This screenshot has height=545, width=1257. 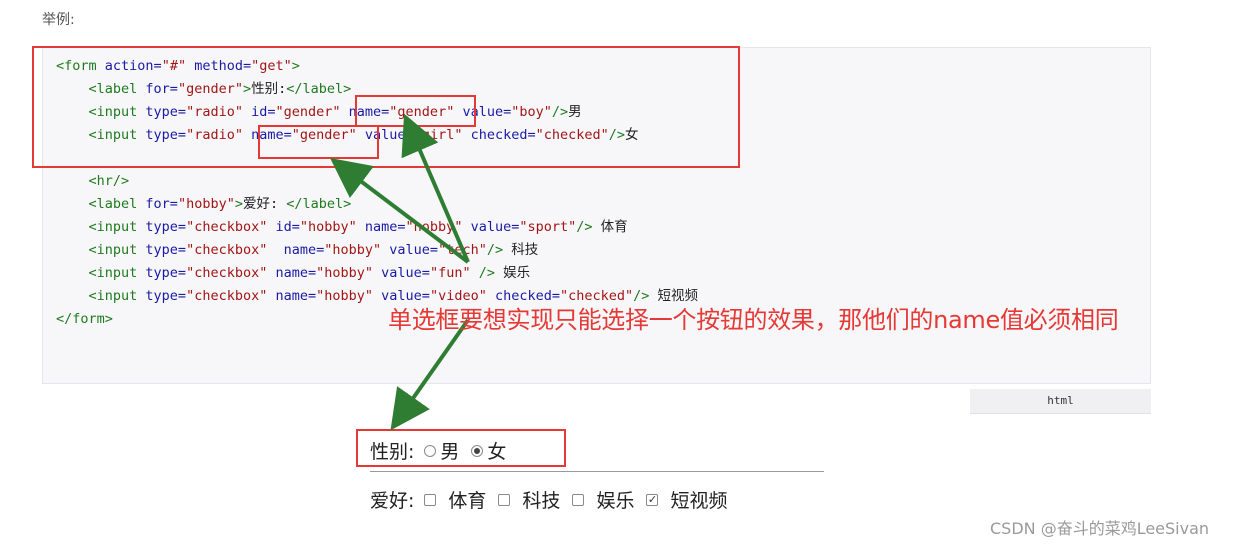 I want to click on hobby-row: 爱好: 体育 科技 娱乐 ✓ 短视频, so click(x=548, y=499).